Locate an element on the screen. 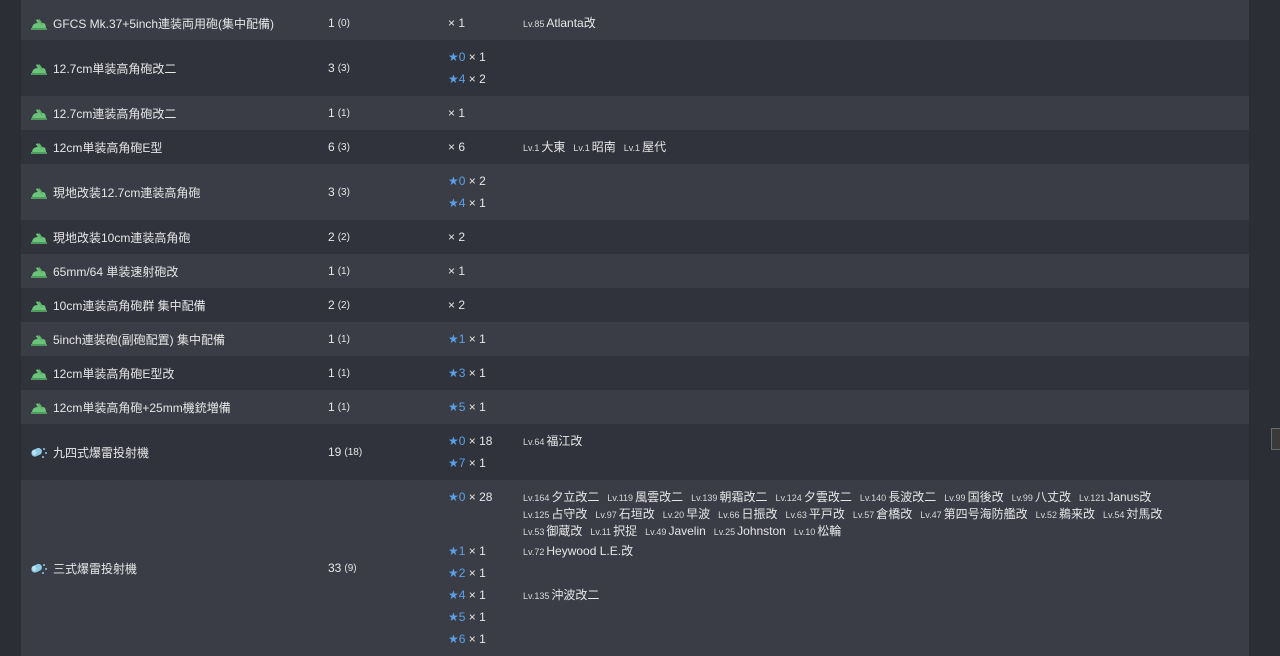 The height and width of the screenshot is (656, 1280). ship-name: 御蔵改 is located at coordinates (564, 531).